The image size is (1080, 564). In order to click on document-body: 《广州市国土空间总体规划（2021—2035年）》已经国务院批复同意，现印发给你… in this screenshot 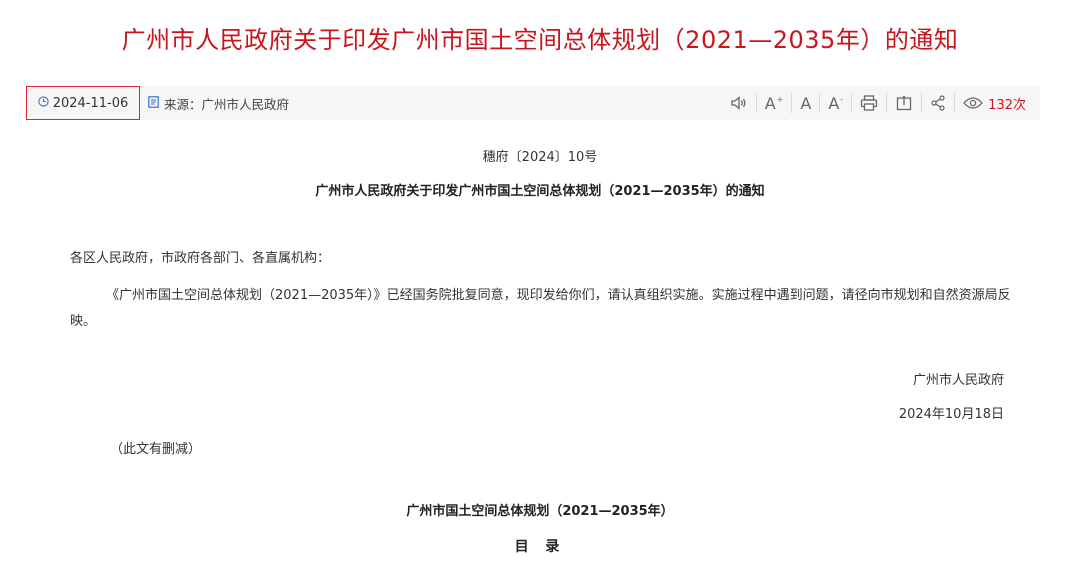, I will do `click(540, 308)`.